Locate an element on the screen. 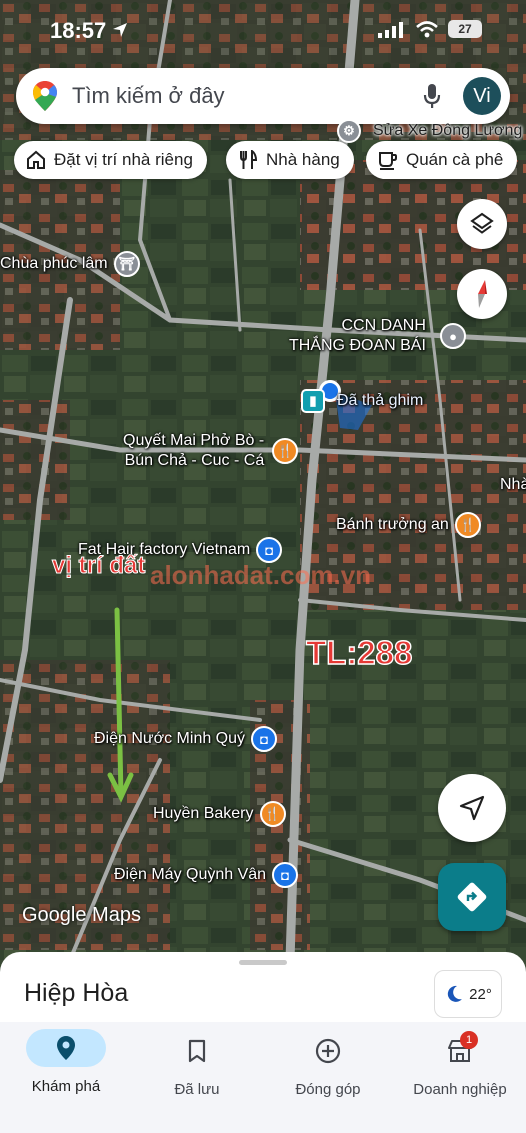  search-placeholder: Tìm kiếm ở đây is located at coordinates (247, 96).